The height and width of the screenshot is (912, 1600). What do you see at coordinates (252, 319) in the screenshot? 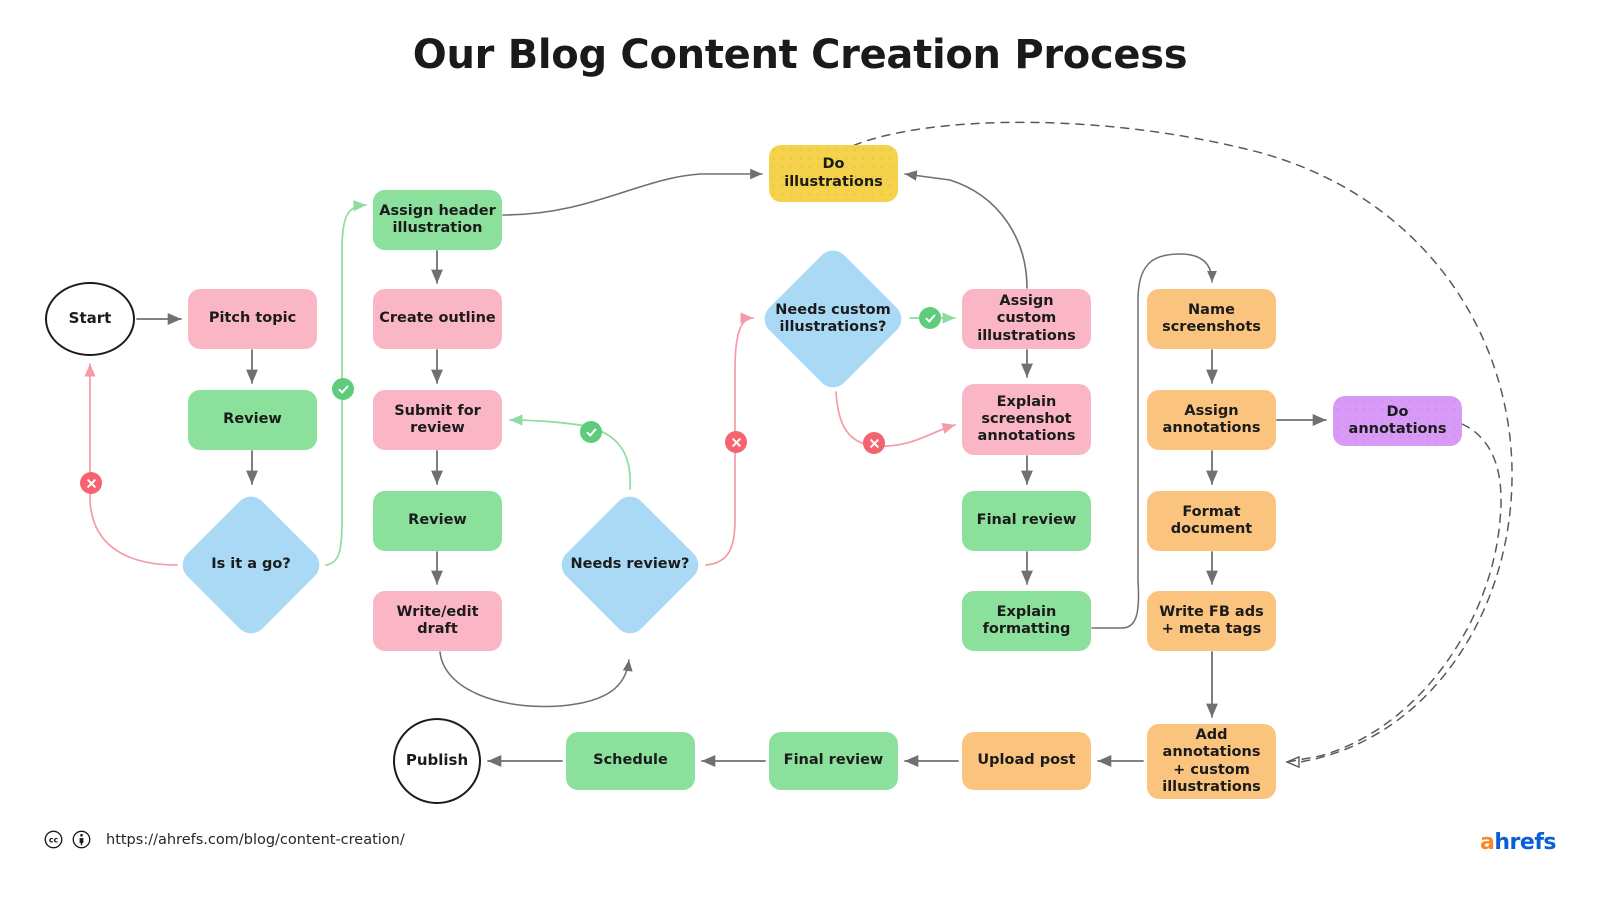
I see `process-node-pitch-topic: Pitch topic` at bounding box center [252, 319].